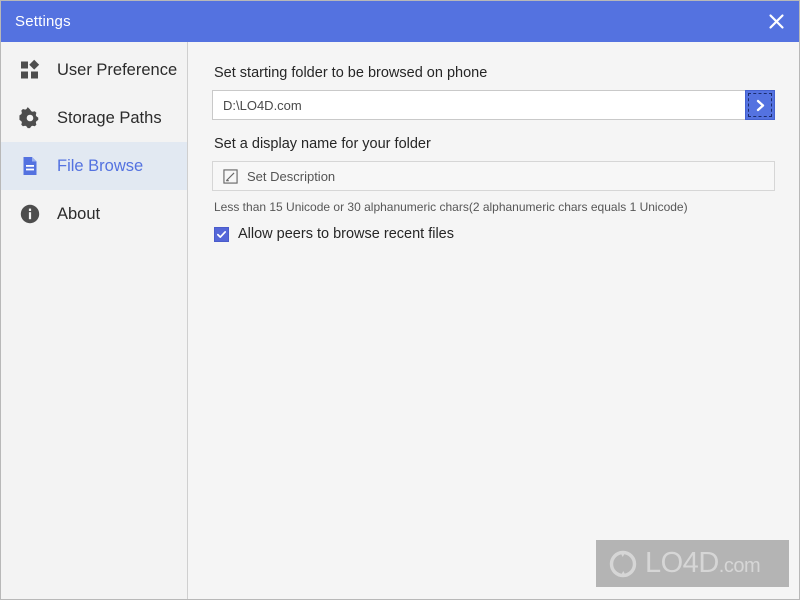  Describe the element at coordinates (117, 69) in the screenshot. I see `sidebar-item-label: User Preference` at that location.